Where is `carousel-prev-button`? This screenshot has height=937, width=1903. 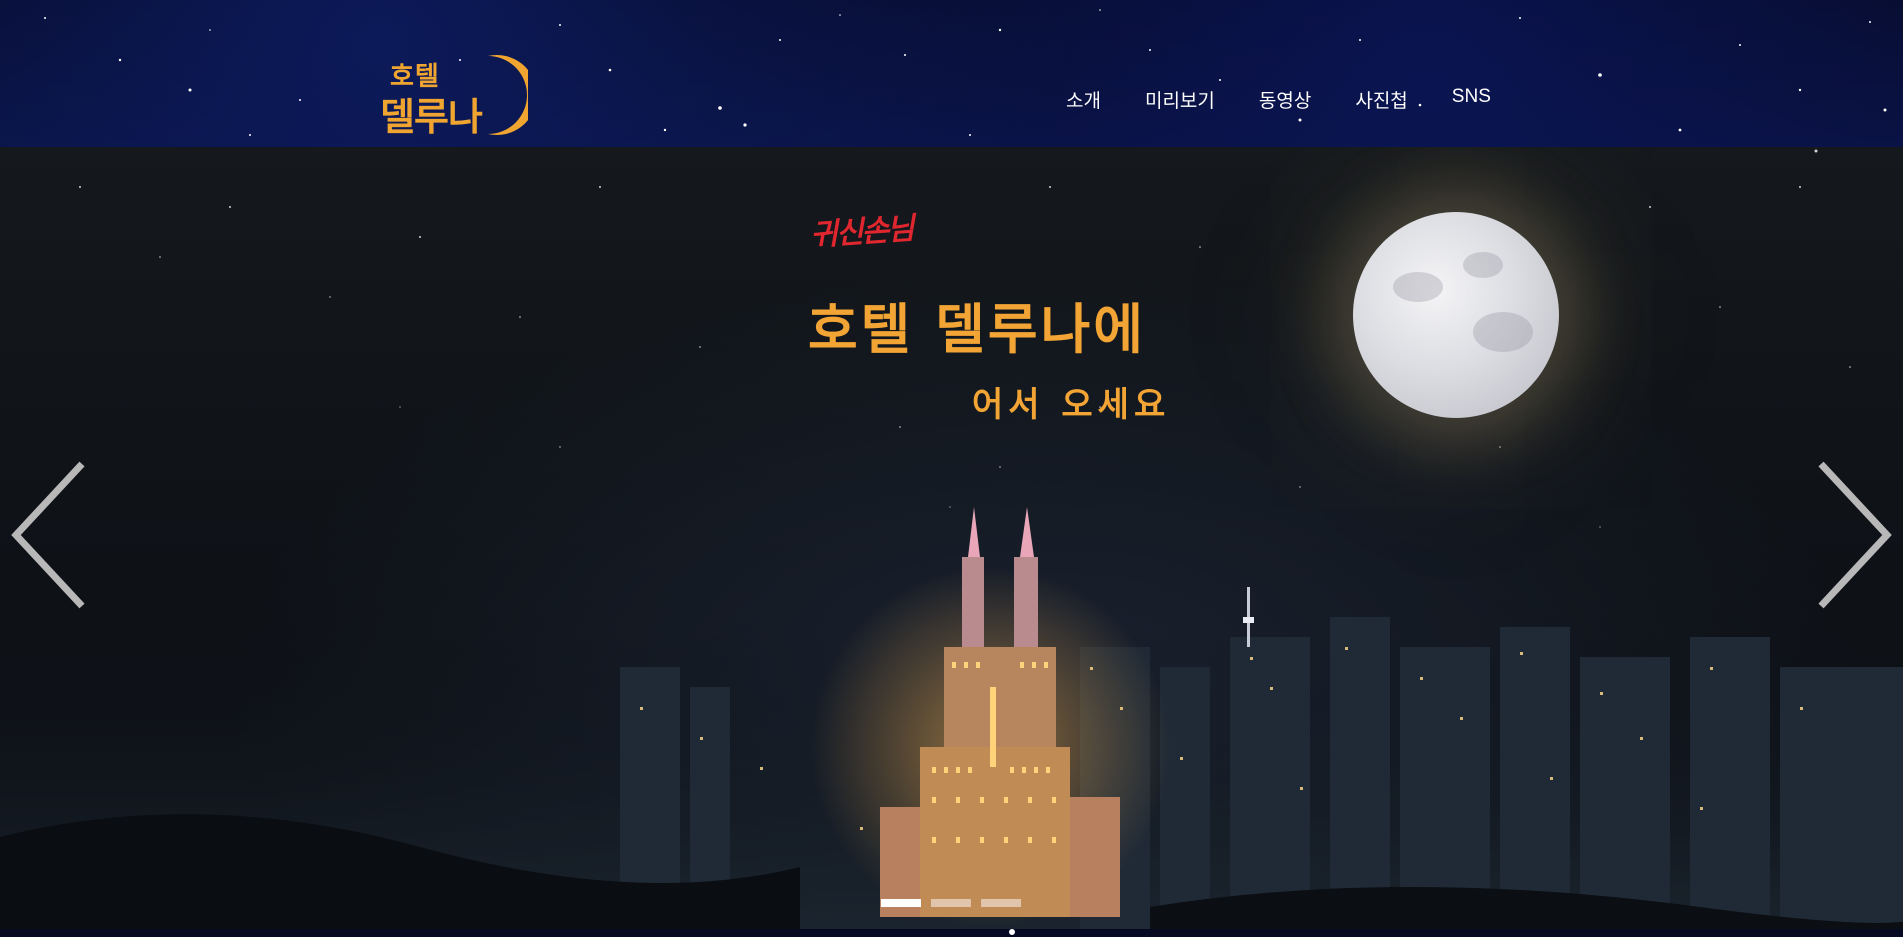
carousel-prev-button is located at coordinates (48, 535).